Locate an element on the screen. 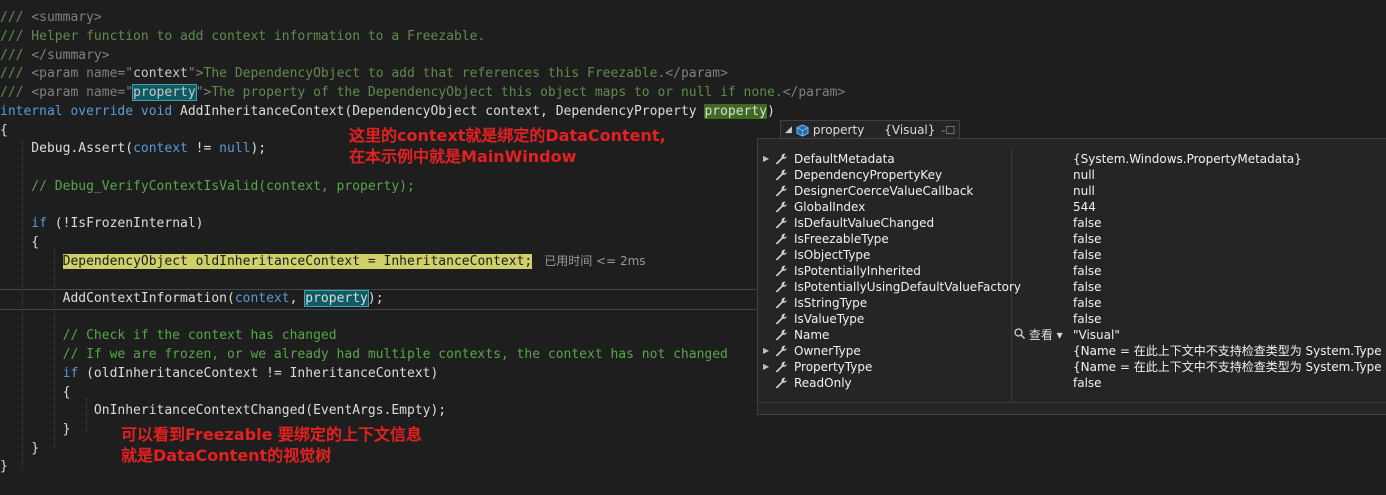 The image size is (1386, 495). datatip-row-value: "Visual" is located at coordinates (1096, 335).